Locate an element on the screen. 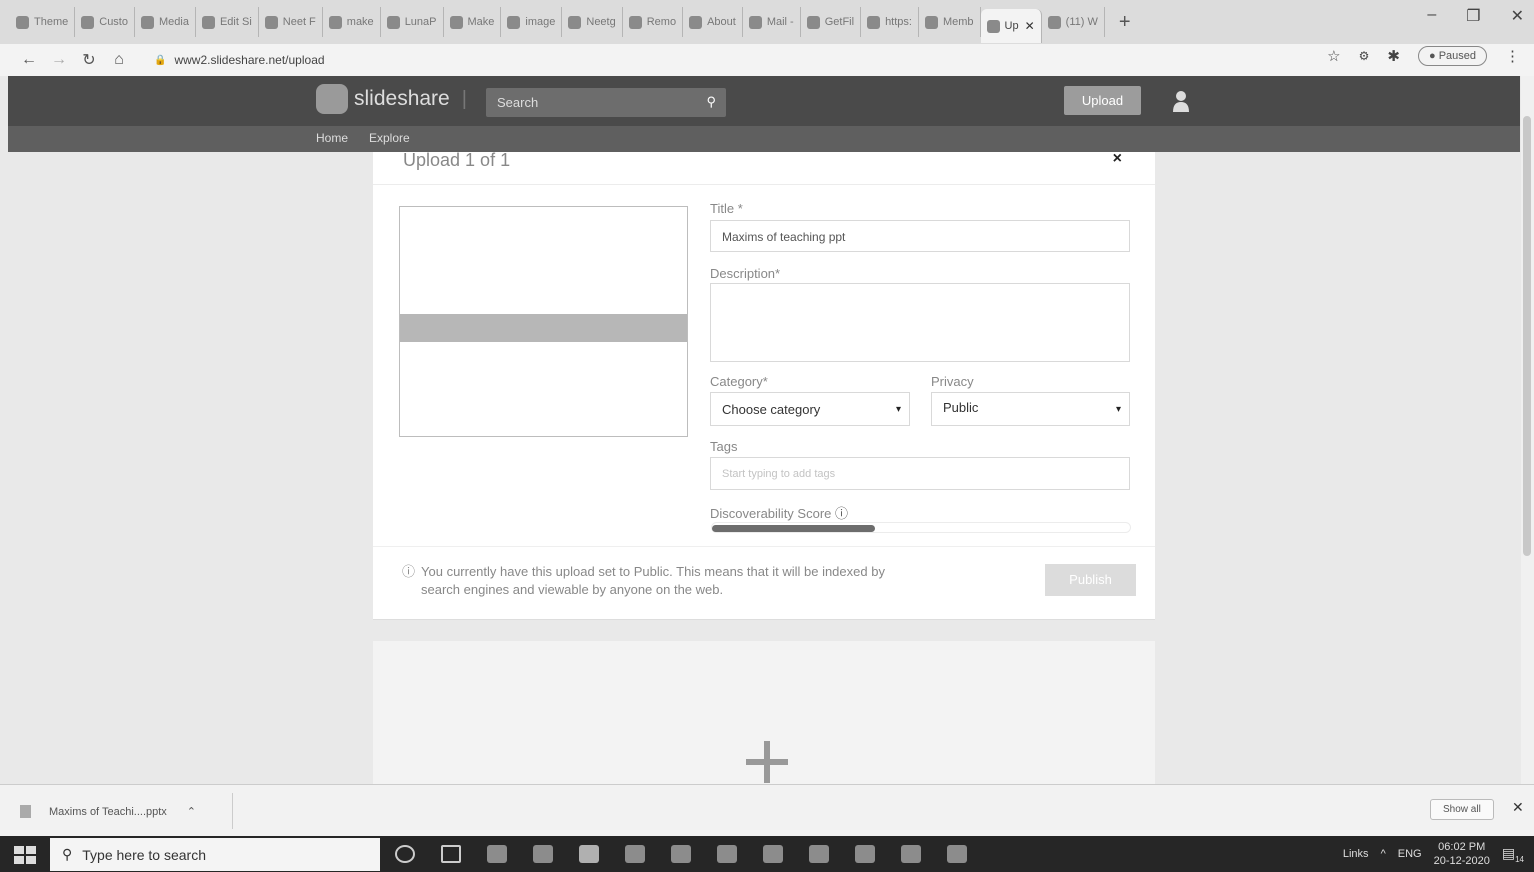  language-indicator: ENG is located at coordinates (1410, 854).